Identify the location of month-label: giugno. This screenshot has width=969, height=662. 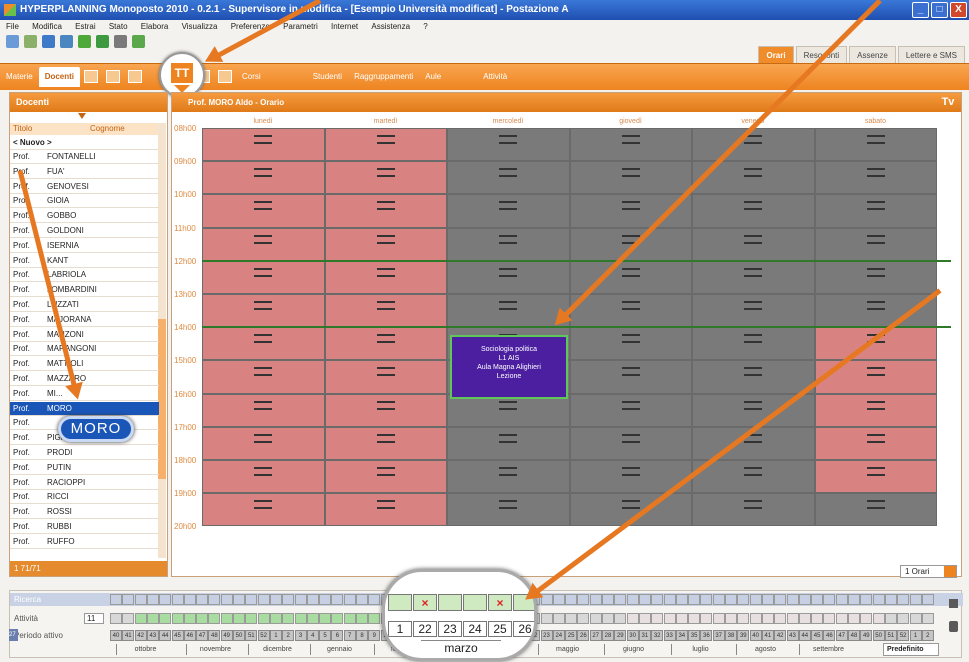
(633, 649).